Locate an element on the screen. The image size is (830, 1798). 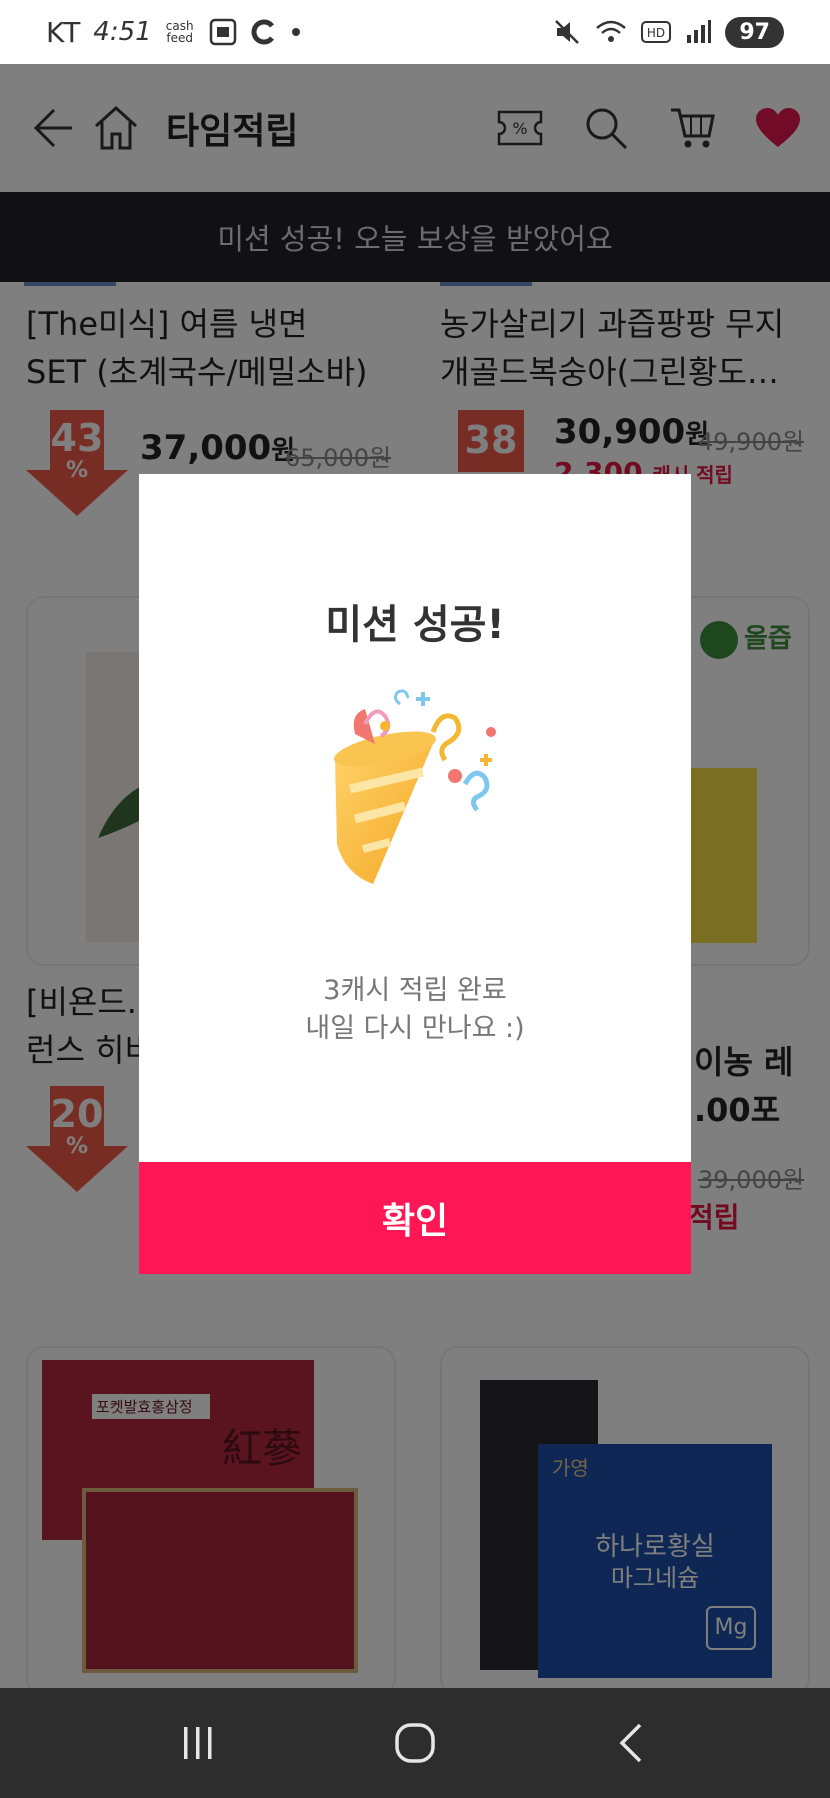
recent-apps-button is located at coordinates (198, 1743).